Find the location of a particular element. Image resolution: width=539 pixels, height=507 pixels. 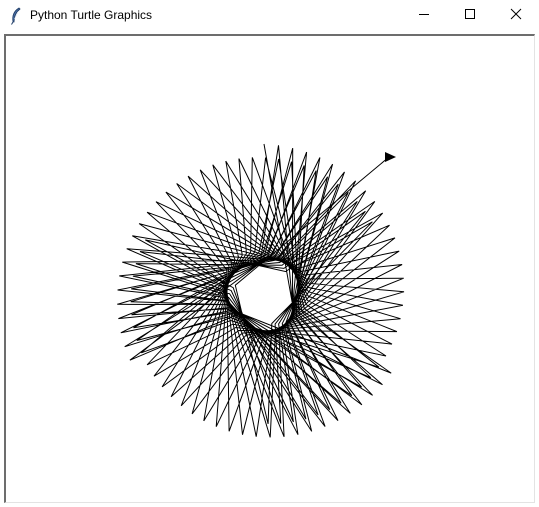

minimize-button is located at coordinates (424, 16).